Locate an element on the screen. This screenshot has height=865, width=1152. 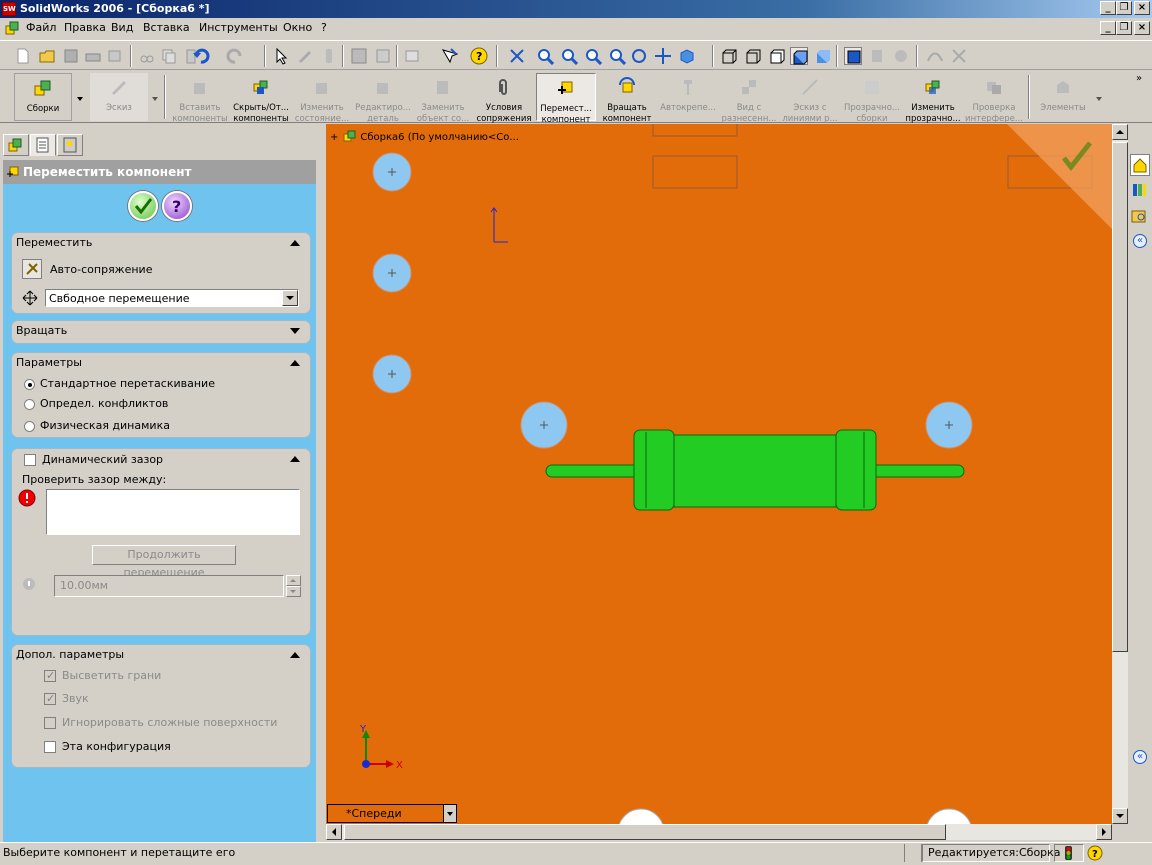
file-explorer-icon is located at coordinates (1140, 217).